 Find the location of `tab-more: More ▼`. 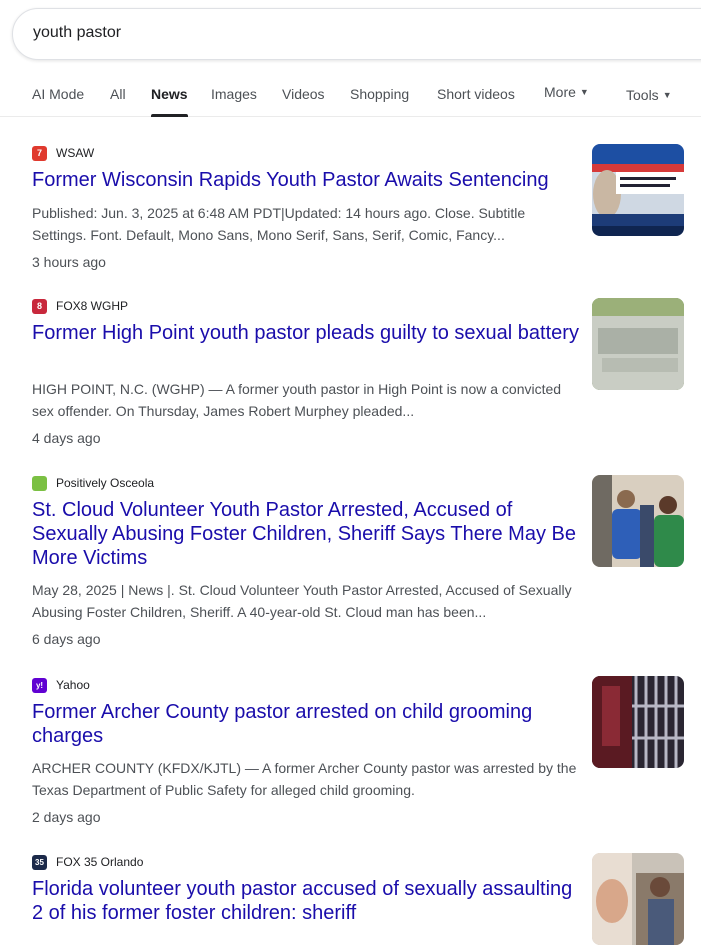

tab-more: More ▼ is located at coordinates (566, 92).